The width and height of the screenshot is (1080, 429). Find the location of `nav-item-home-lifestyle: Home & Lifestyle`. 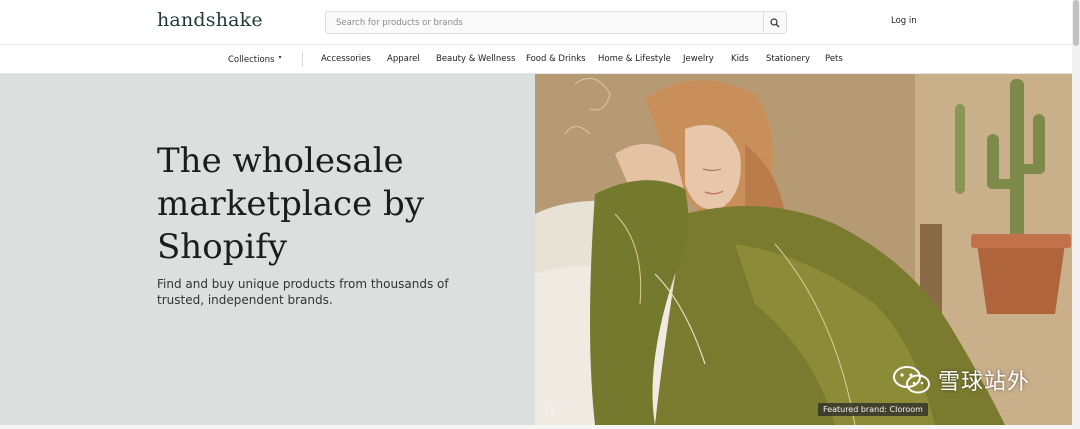

nav-item-home-lifestyle: Home & Lifestyle is located at coordinates (634, 59).